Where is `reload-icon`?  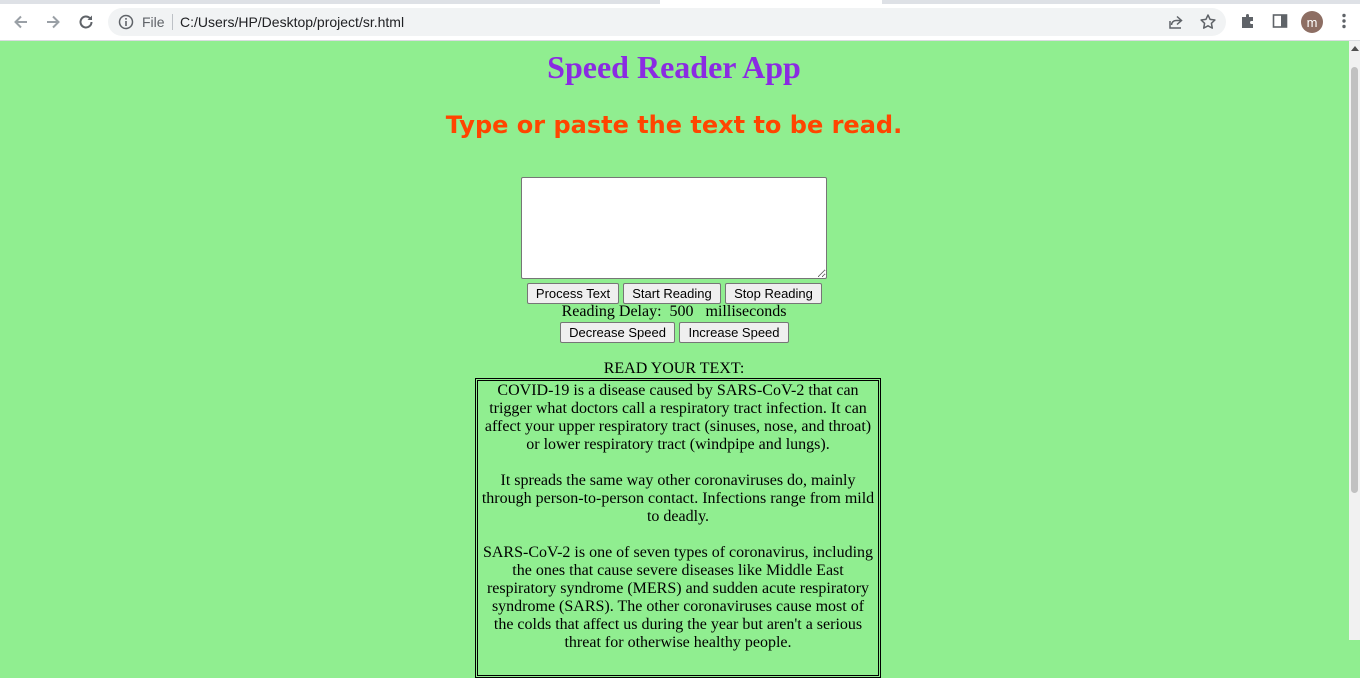
reload-icon is located at coordinates (86, 22).